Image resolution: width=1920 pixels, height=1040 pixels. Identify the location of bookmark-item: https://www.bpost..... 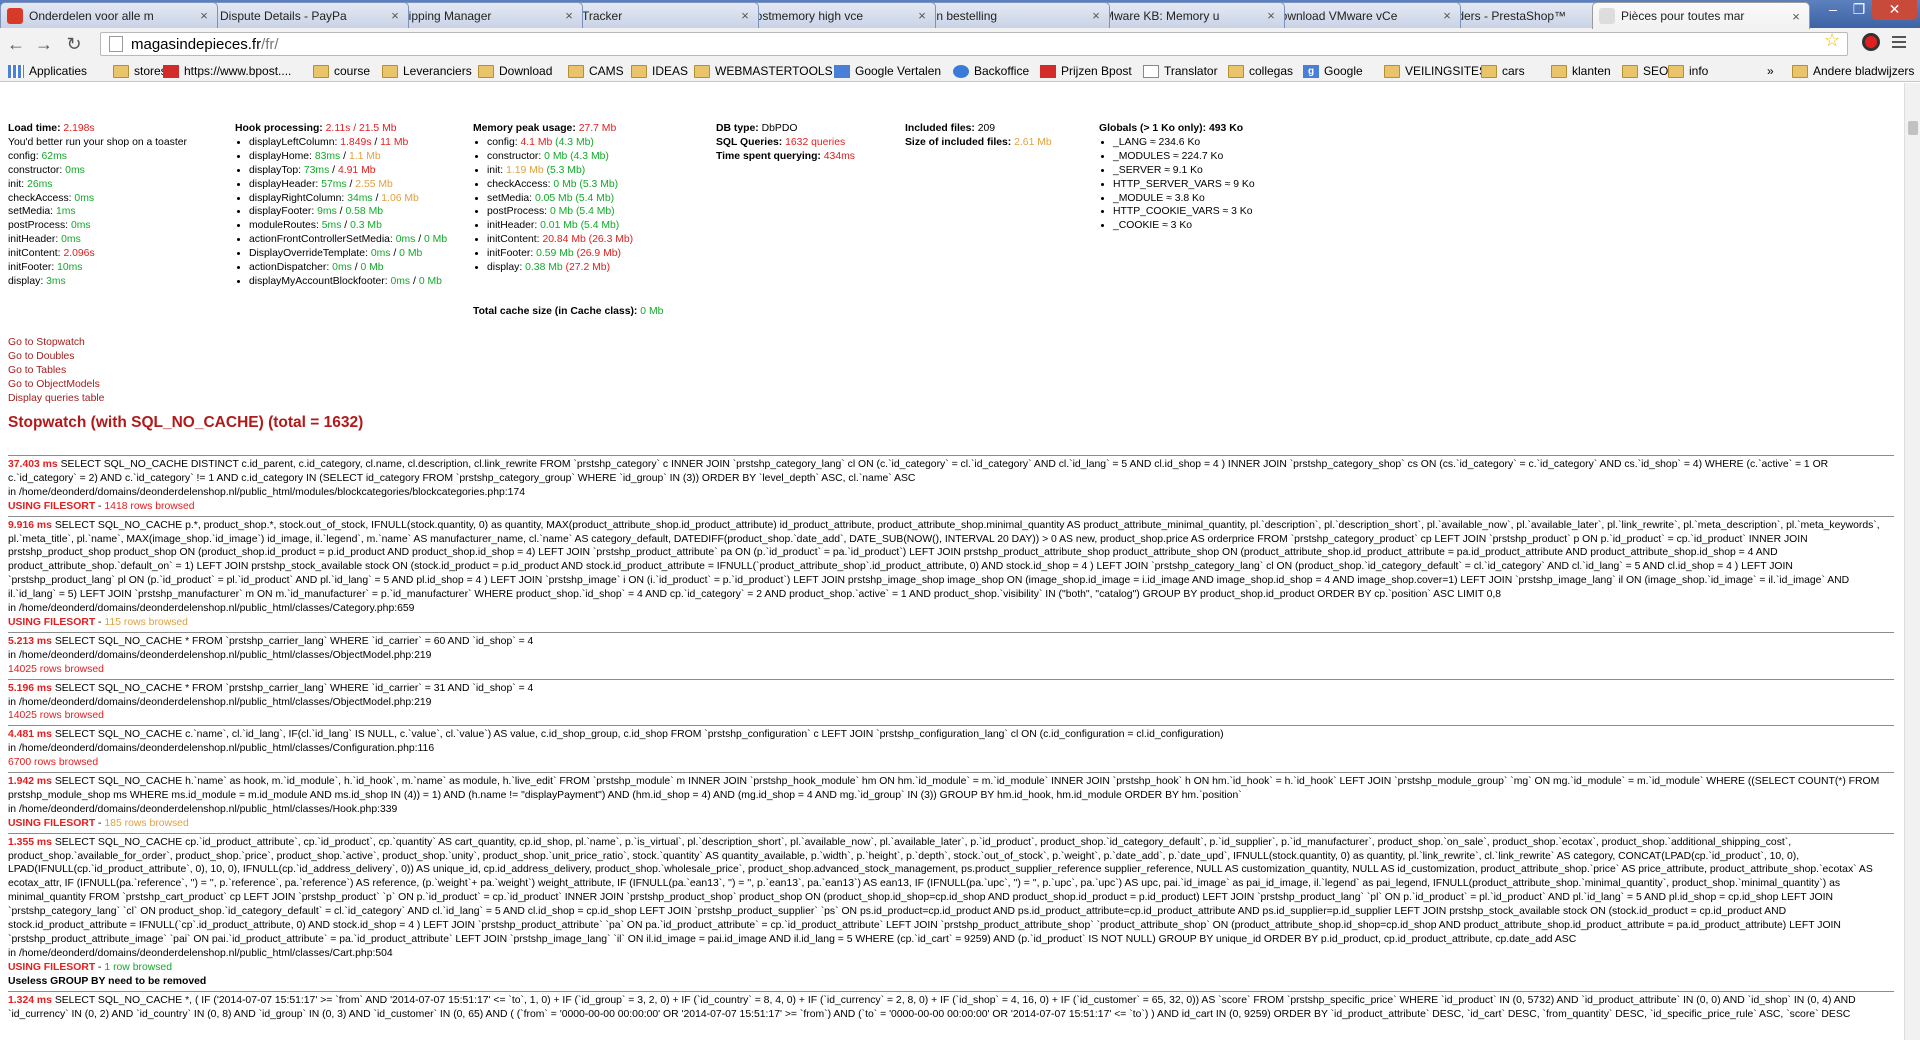
(227, 71).